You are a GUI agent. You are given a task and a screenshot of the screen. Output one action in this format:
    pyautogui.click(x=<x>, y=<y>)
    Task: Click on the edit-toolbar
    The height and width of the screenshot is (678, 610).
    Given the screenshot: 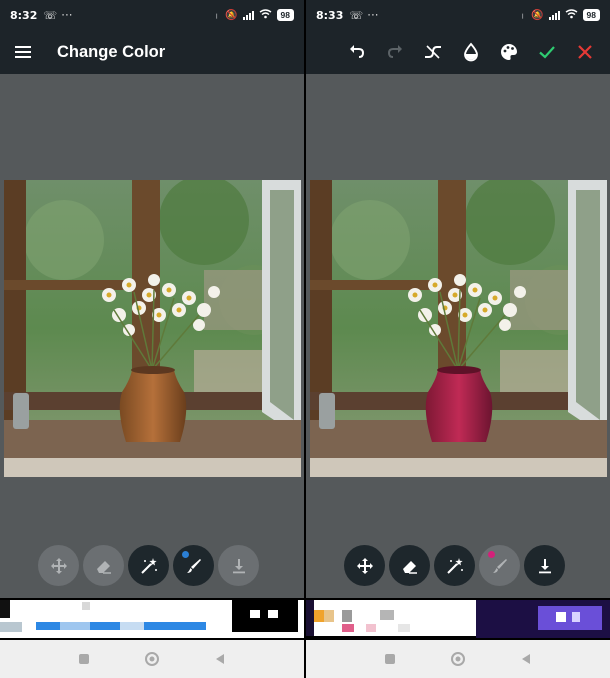 What is the action you would take?
    pyautogui.click(x=458, y=52)
    